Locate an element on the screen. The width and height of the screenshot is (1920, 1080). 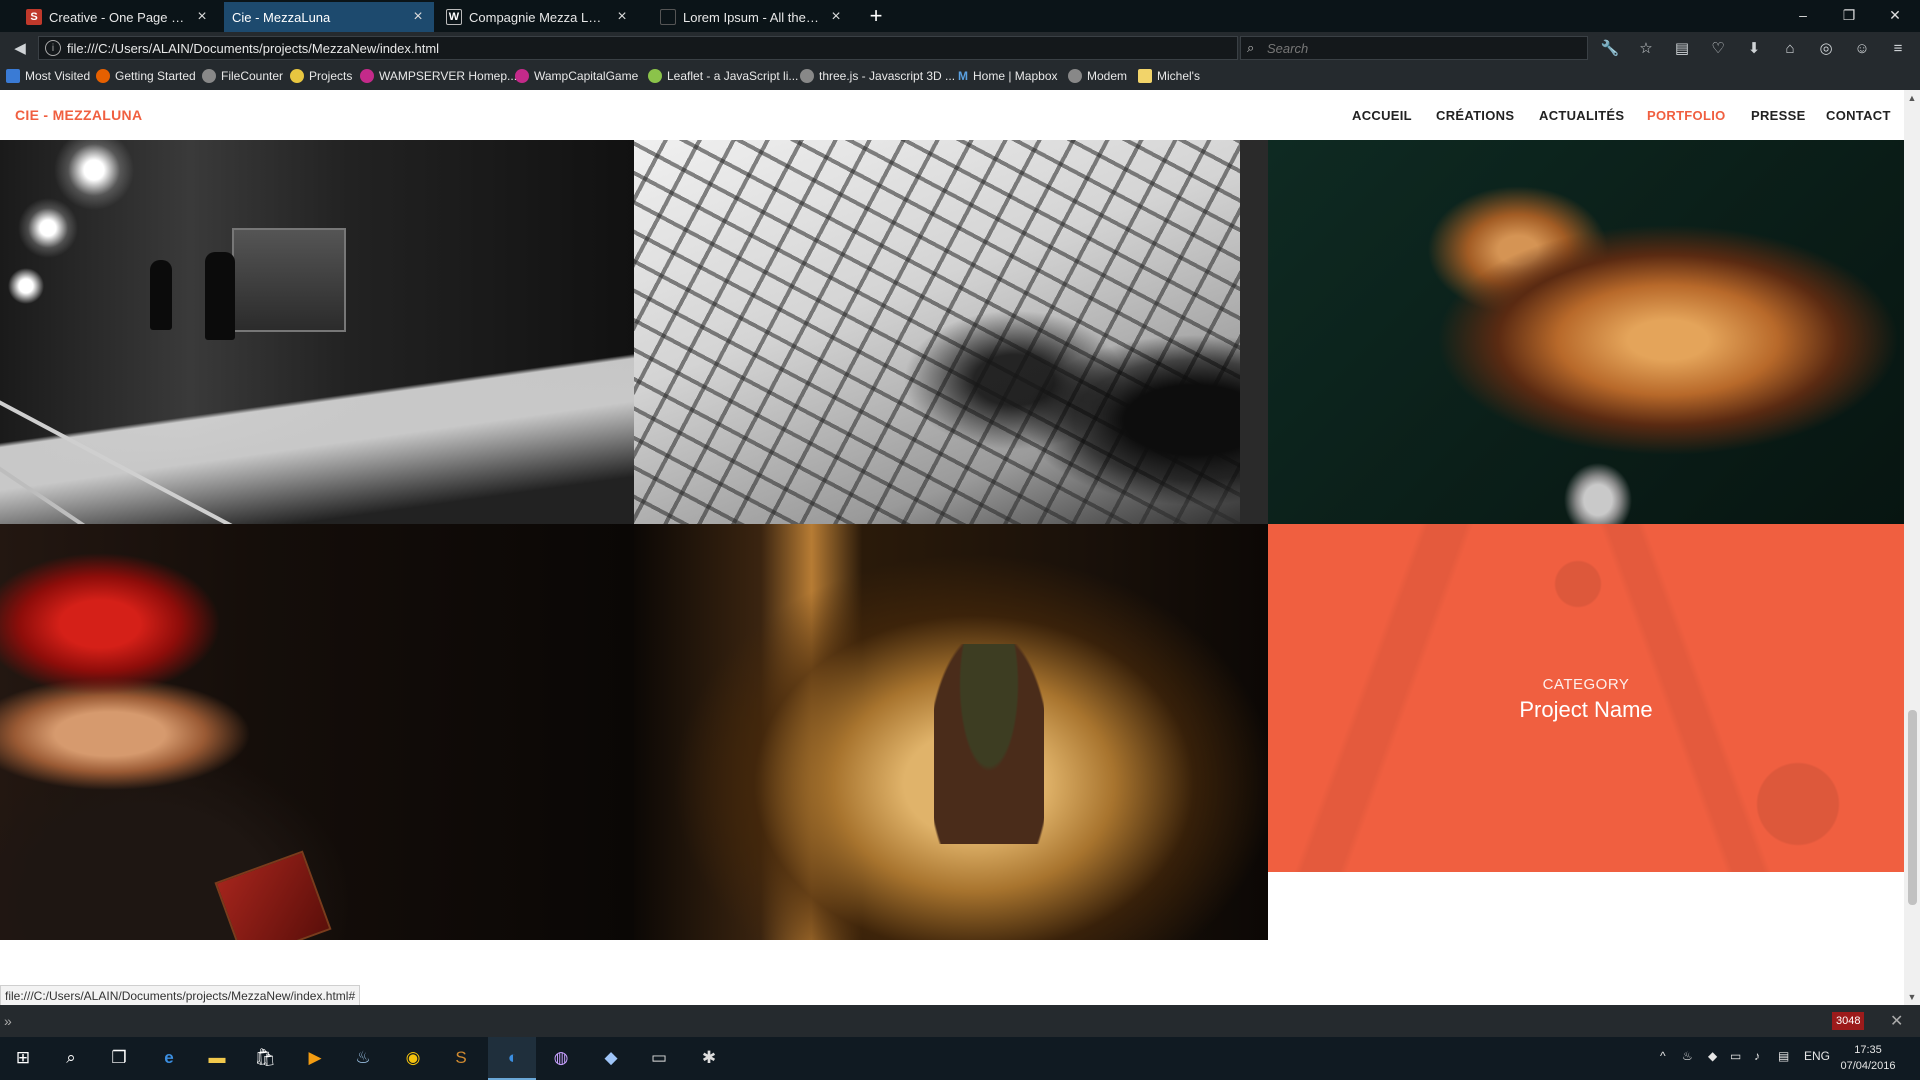
close-icon: ✕ is located at coordinates (1896, 1021).